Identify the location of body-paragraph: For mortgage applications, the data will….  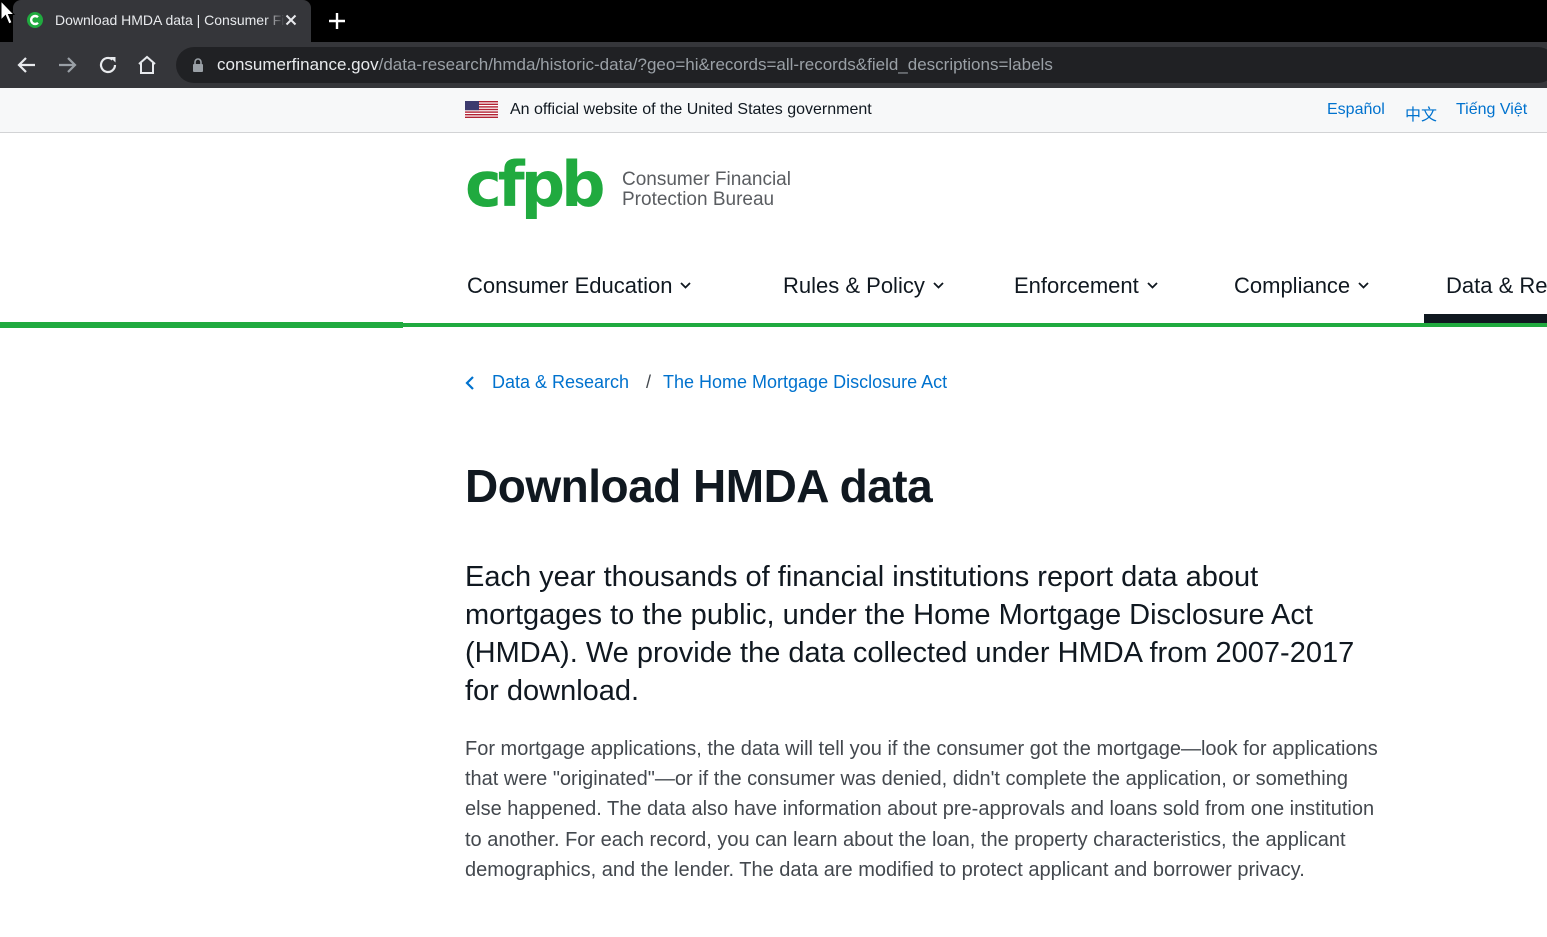
(921, 809).